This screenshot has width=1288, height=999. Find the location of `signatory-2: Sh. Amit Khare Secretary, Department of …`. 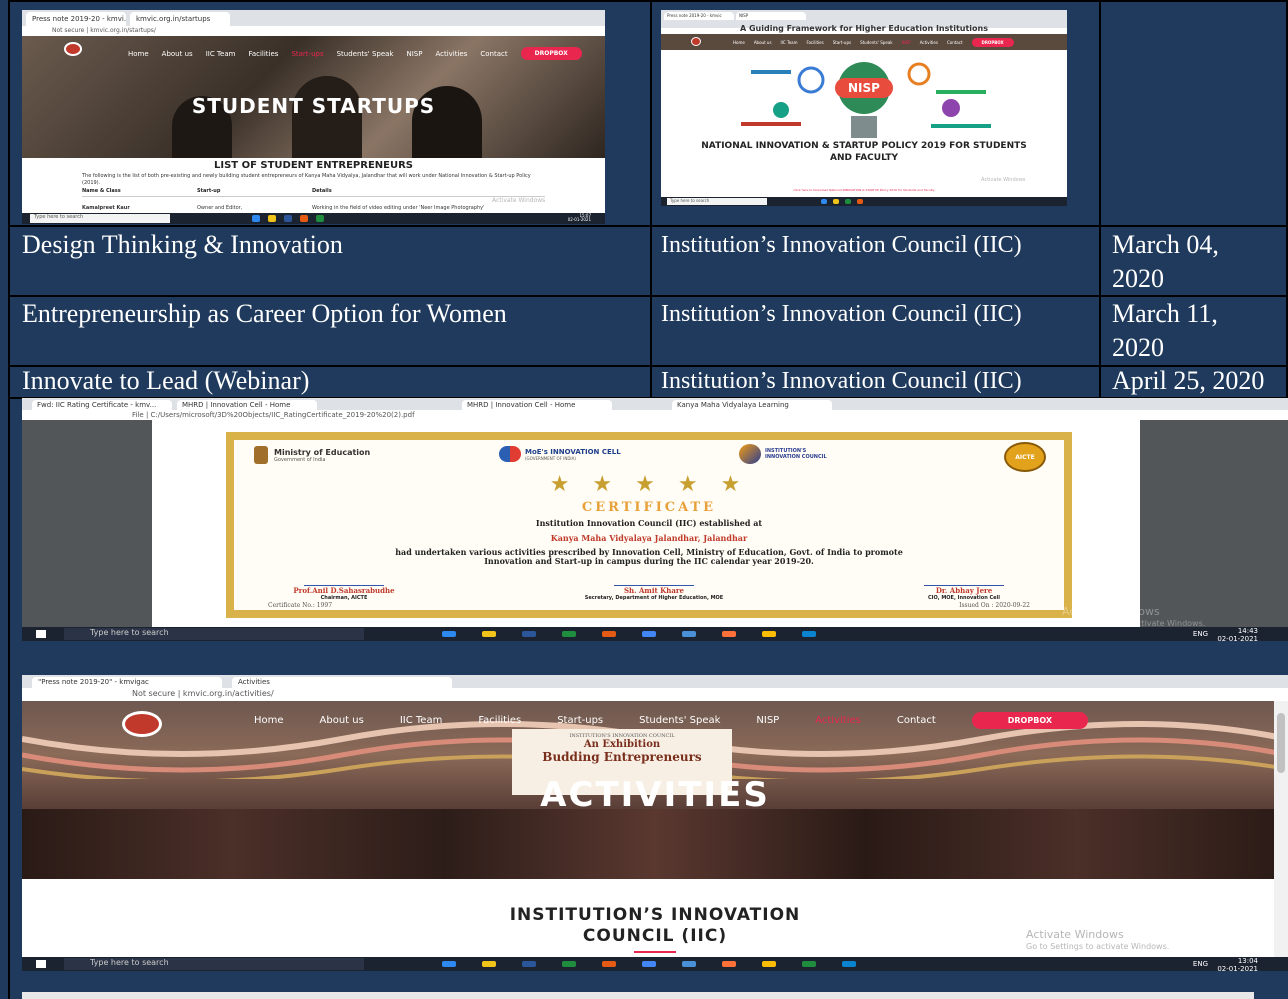

signatory-2: Sh. Amit Khare Secretary, Department of … is located at coordinates (654, 588).